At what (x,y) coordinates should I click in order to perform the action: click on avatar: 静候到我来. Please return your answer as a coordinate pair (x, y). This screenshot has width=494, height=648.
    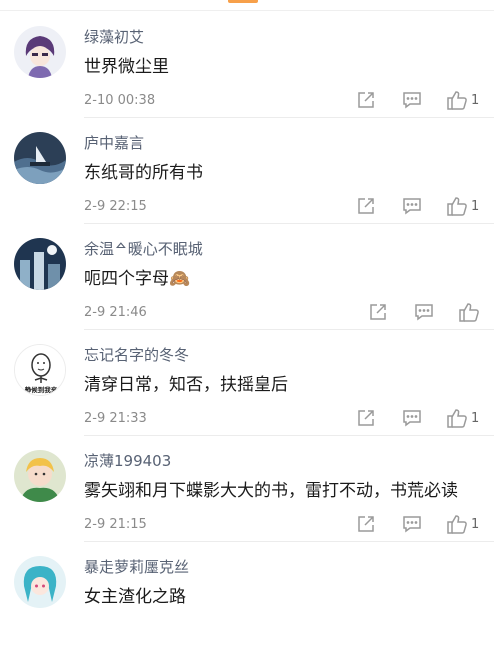
    Looking at the image, I should click on (40, 370).